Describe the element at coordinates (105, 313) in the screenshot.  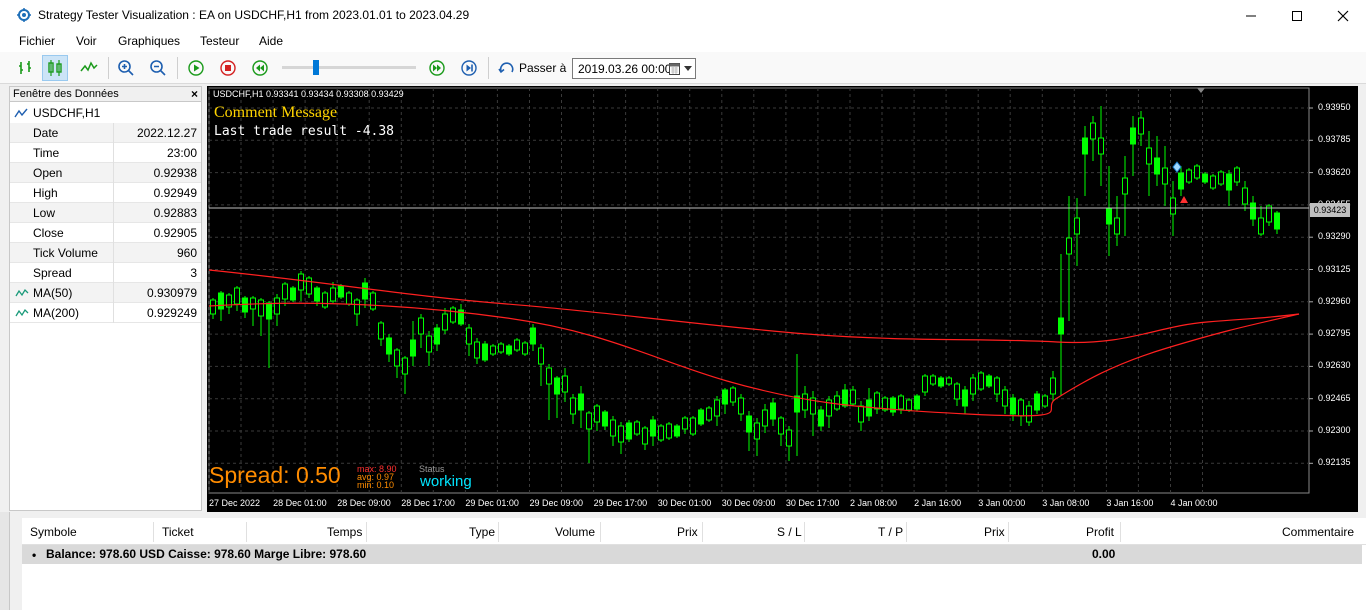
I see `data-row-ma200: MA(200) 0.929249` at that location.